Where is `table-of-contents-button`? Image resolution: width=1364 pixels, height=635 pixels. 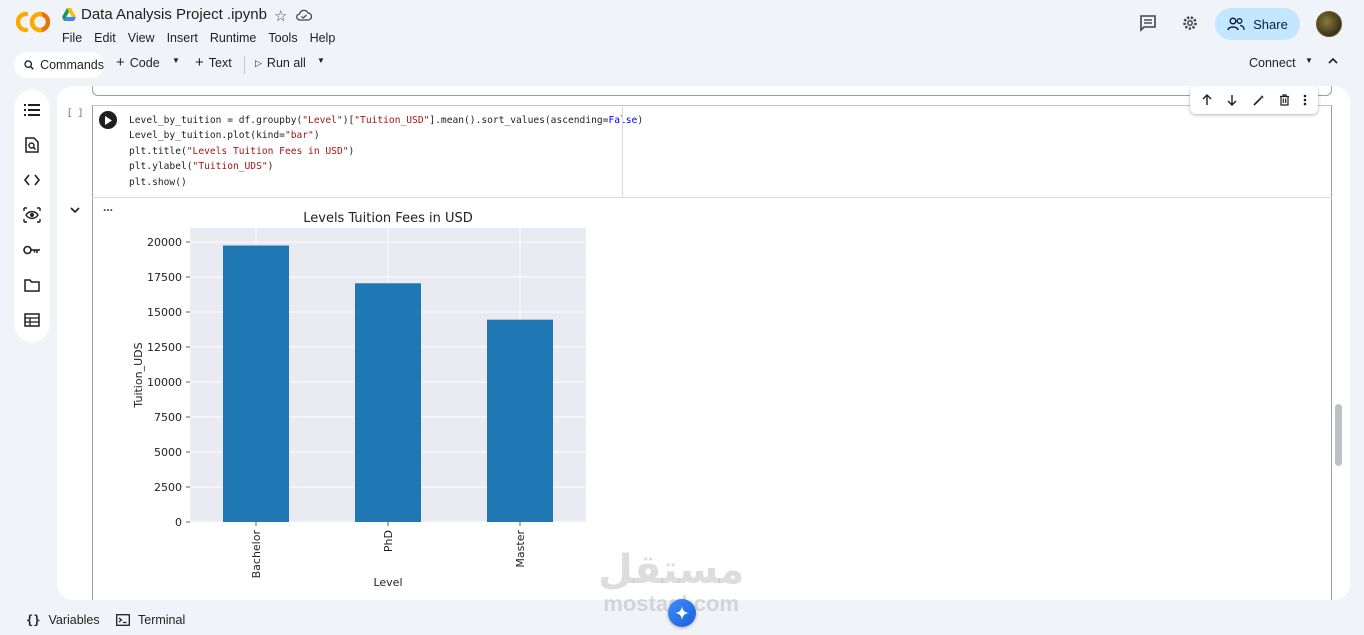
table-of-contents-button is located at coordinates (32, 110).